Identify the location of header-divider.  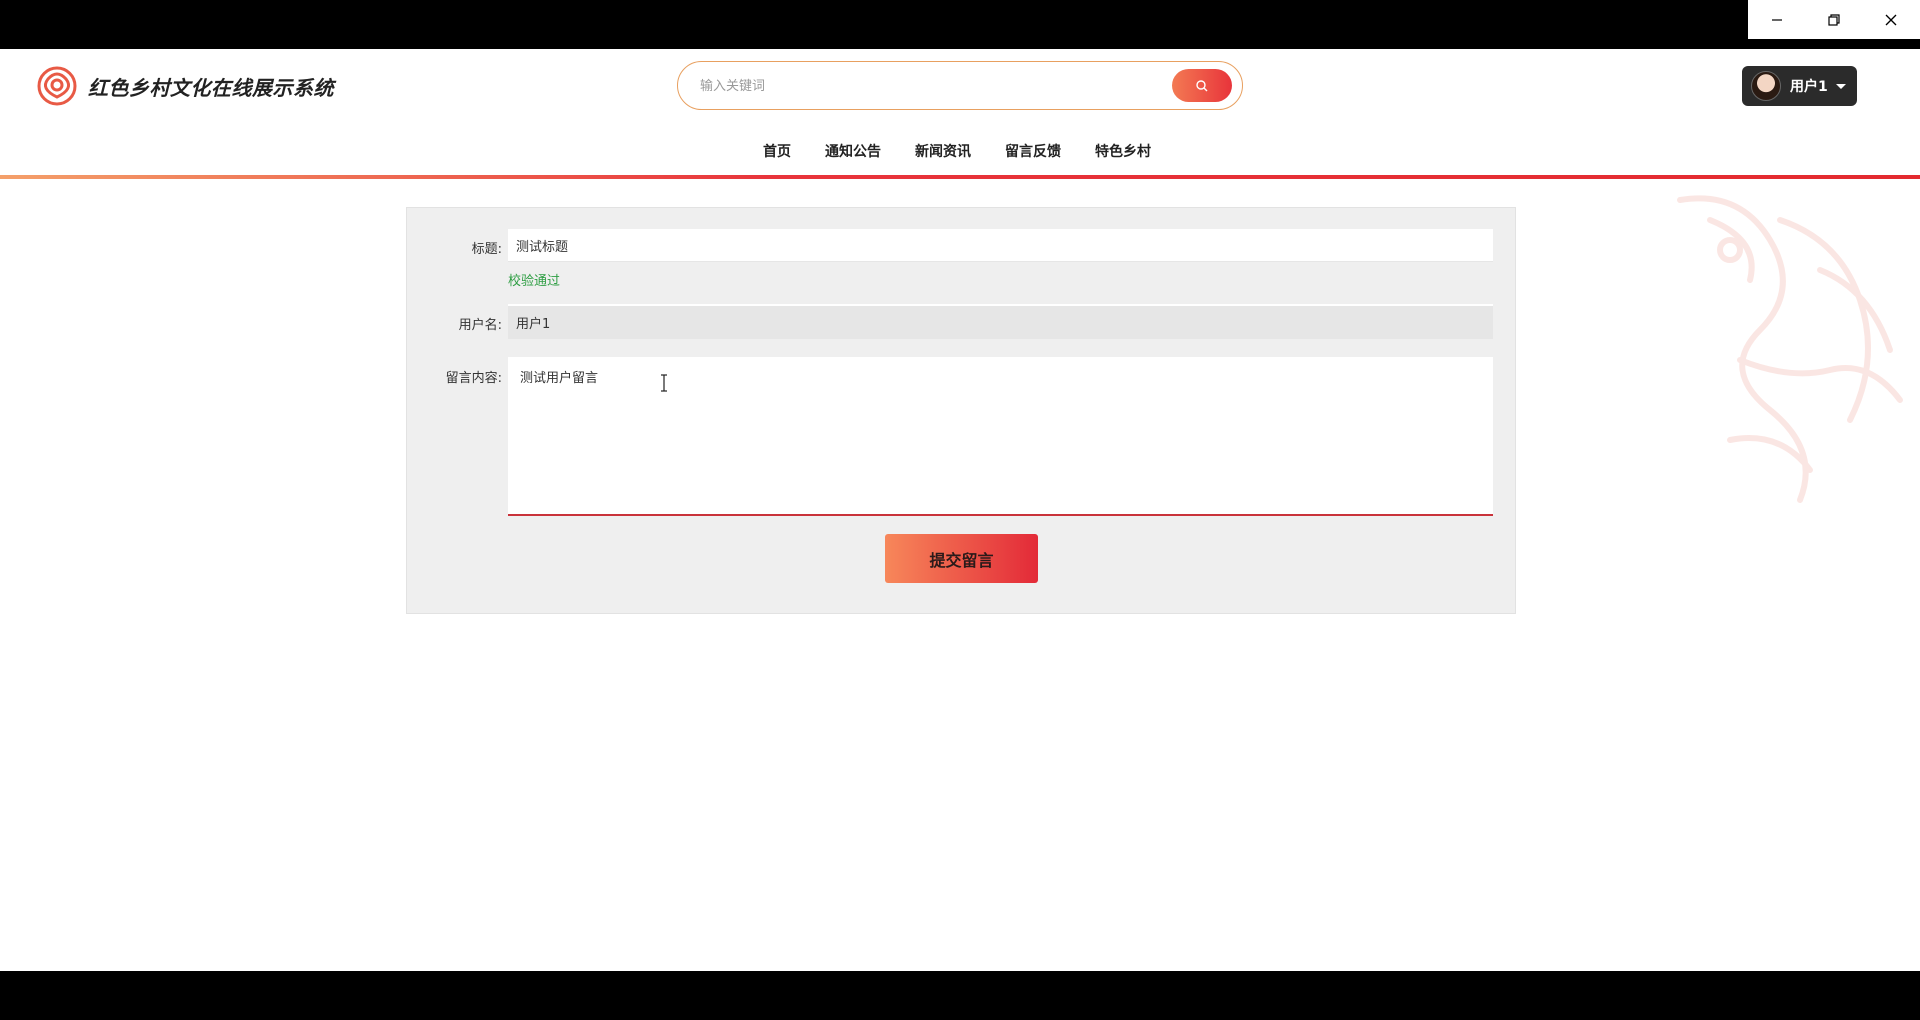
(960, 177).